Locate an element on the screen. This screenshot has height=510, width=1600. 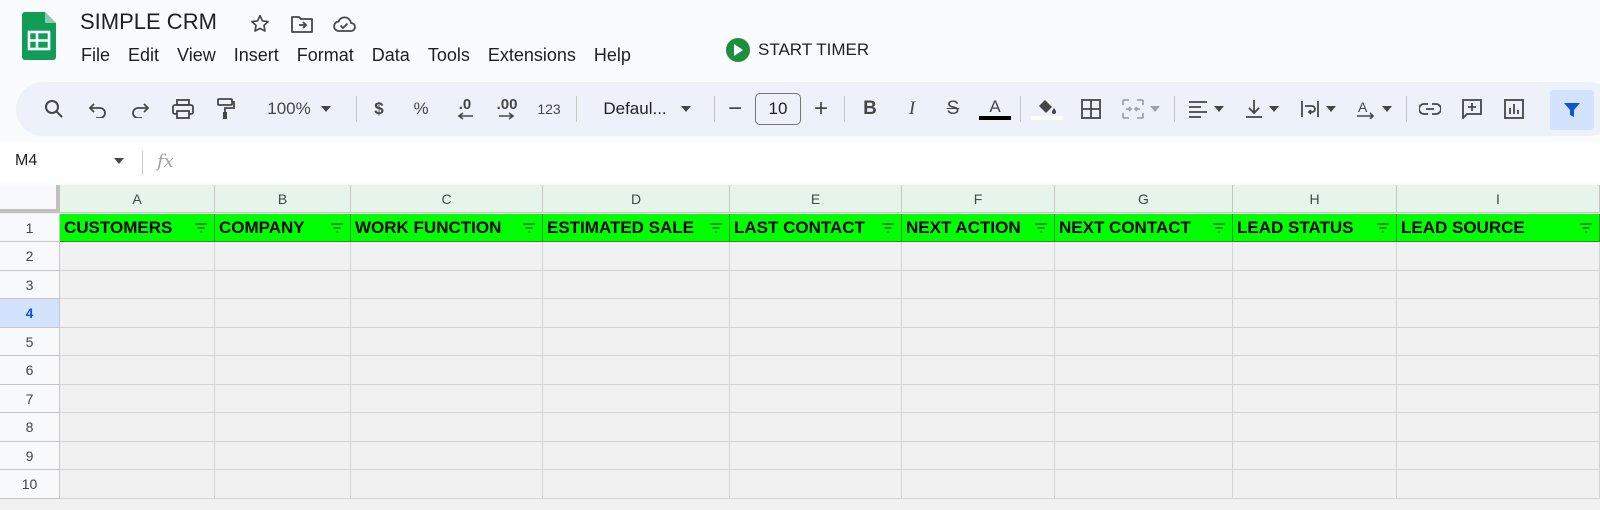
cell-g10 is located at coordinates (1144, 484).